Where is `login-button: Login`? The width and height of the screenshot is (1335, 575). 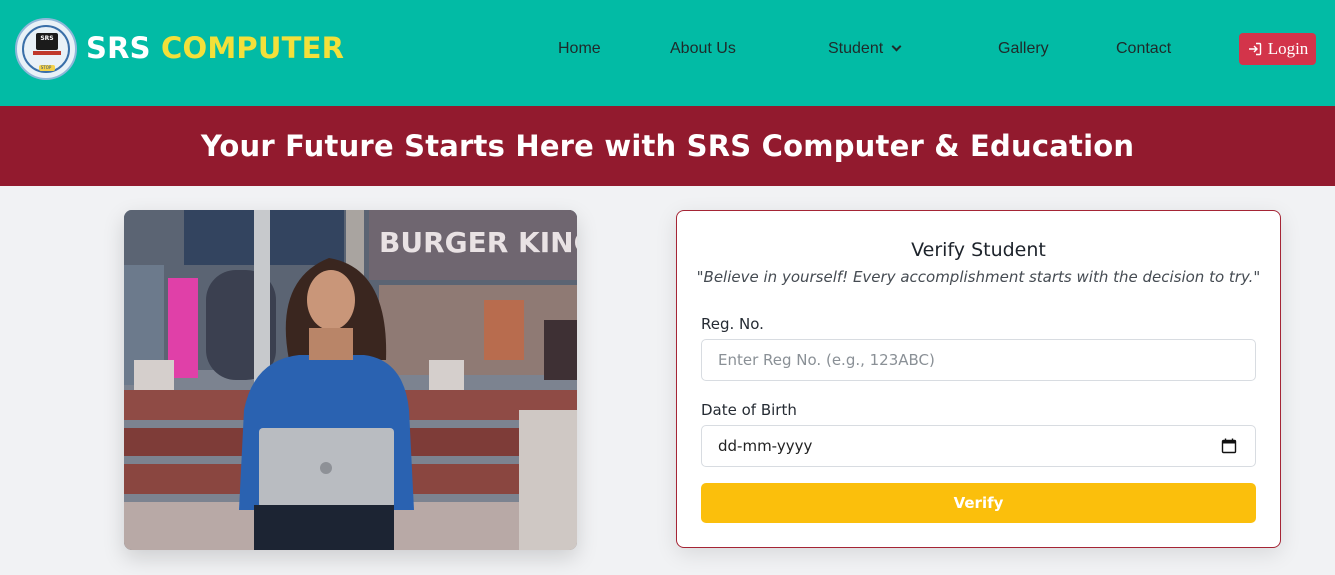
login-button: Login is located at coordinates (1277, 49).